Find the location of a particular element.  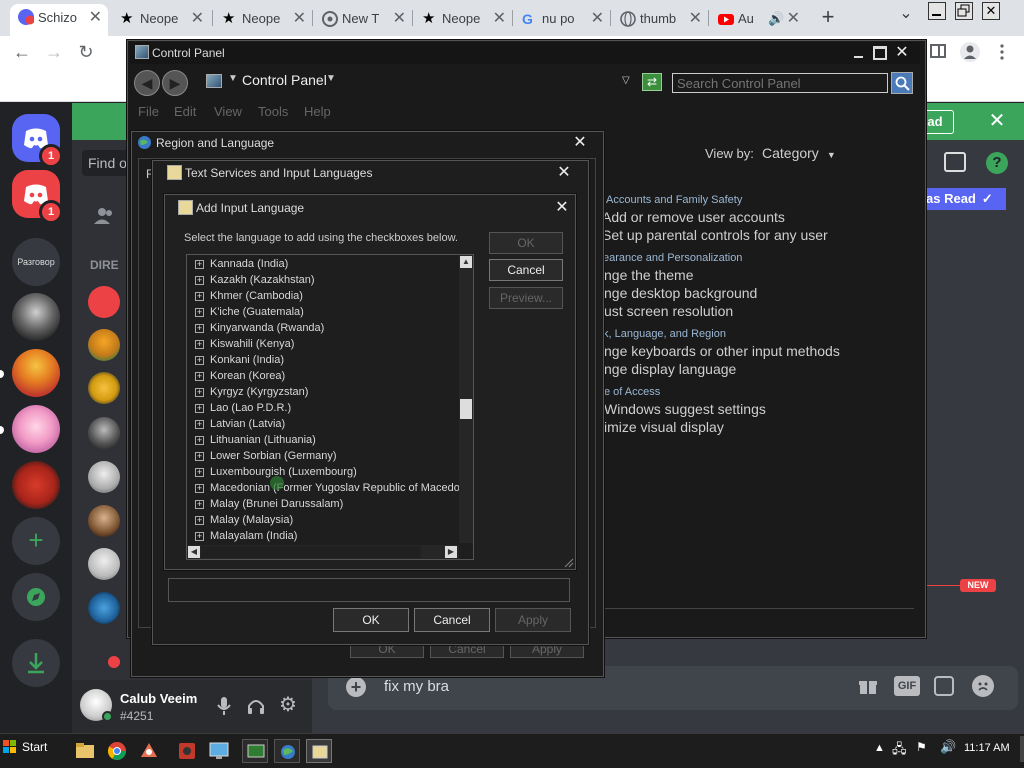

back-button: ◀ is located at coordinates (147, 83).